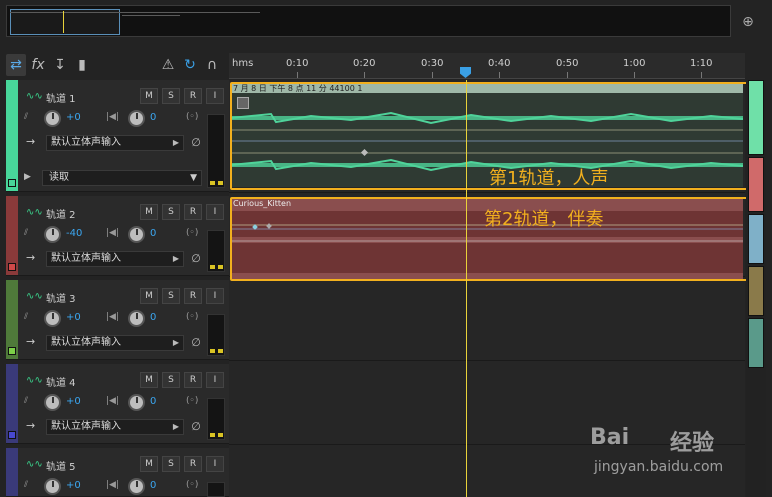 The width and height of the screenshot is (772, 497). I want to click on overview-line, so click(135, 12).